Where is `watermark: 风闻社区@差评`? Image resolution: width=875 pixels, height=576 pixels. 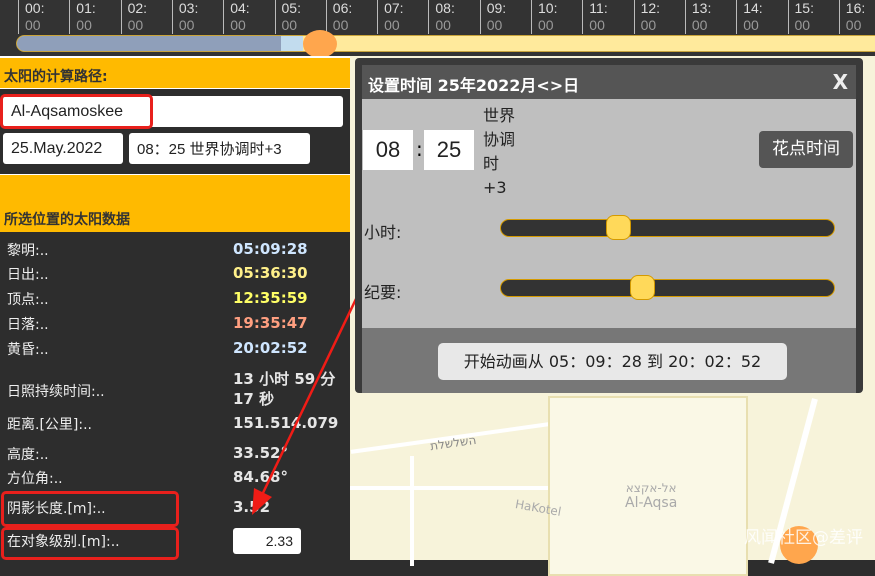
watermark: 风闻社区@差评 is located at coordinates (803, 538).